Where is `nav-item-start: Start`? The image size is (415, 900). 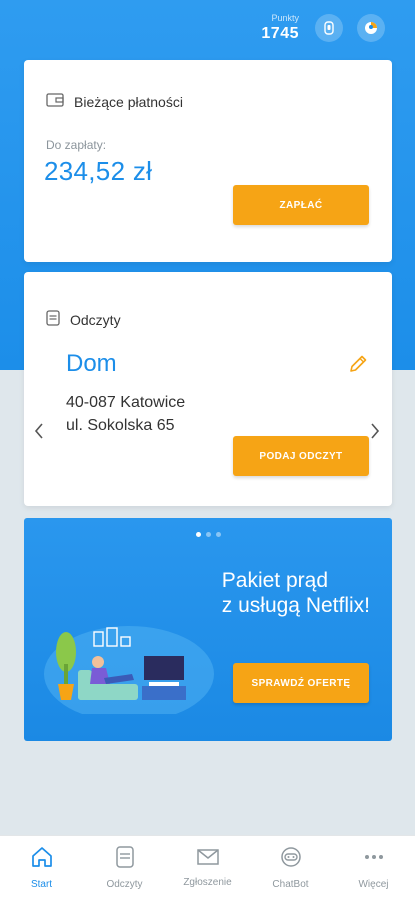 nav-item-start: Start is located at coordinates (42, 868).